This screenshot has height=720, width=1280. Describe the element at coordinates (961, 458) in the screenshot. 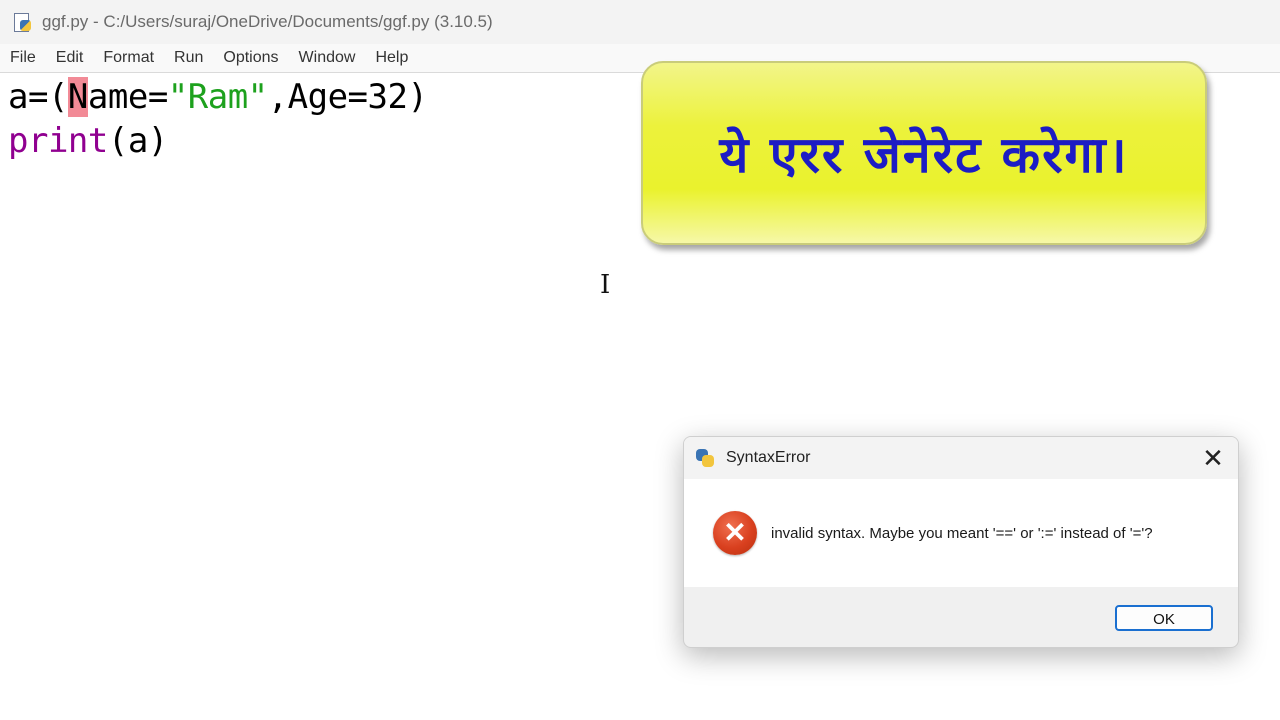

I see `dialog-header: SyntaxError ✕` at that location.